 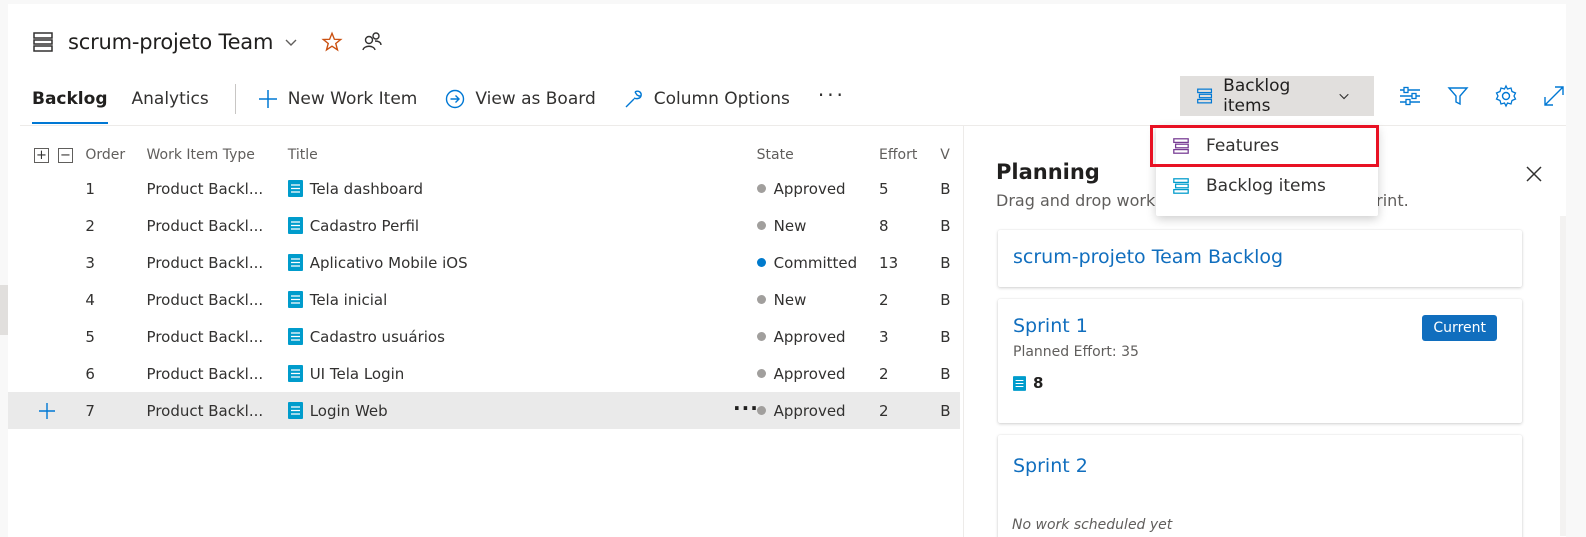 What do you see at coordinates (1506, 96) in the screenshot?
I see `settings-gear-icon` at bounding box center [1506, 96].